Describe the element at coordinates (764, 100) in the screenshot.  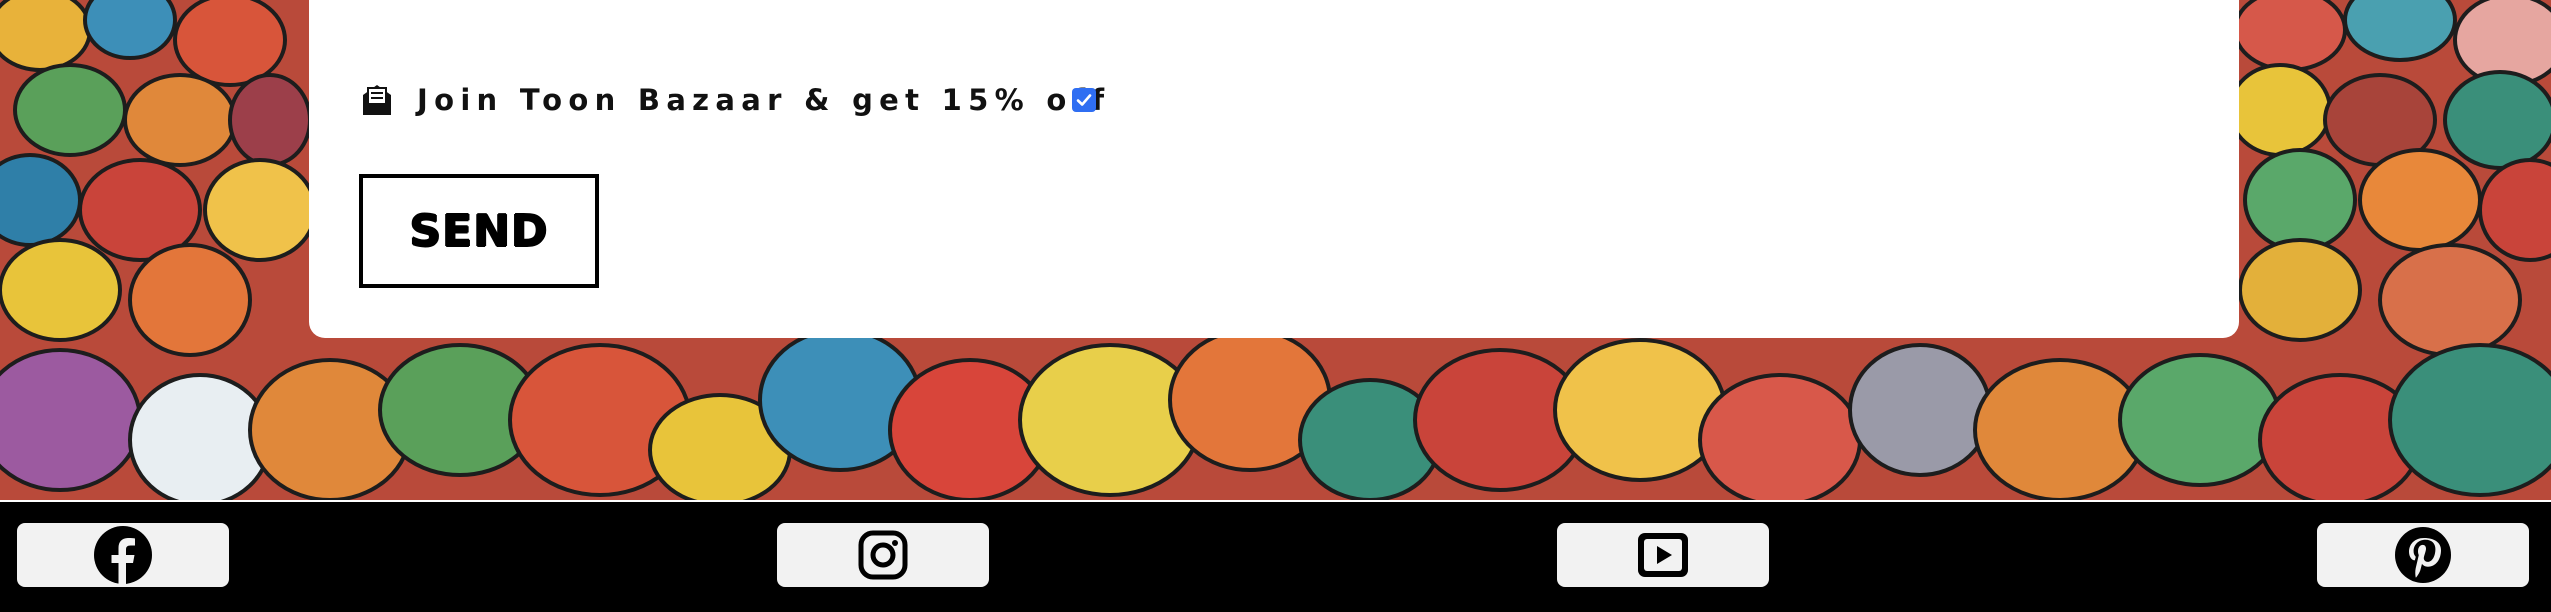
I see `optin-label: Join Toon Bazaar & get 15% off` at that location.